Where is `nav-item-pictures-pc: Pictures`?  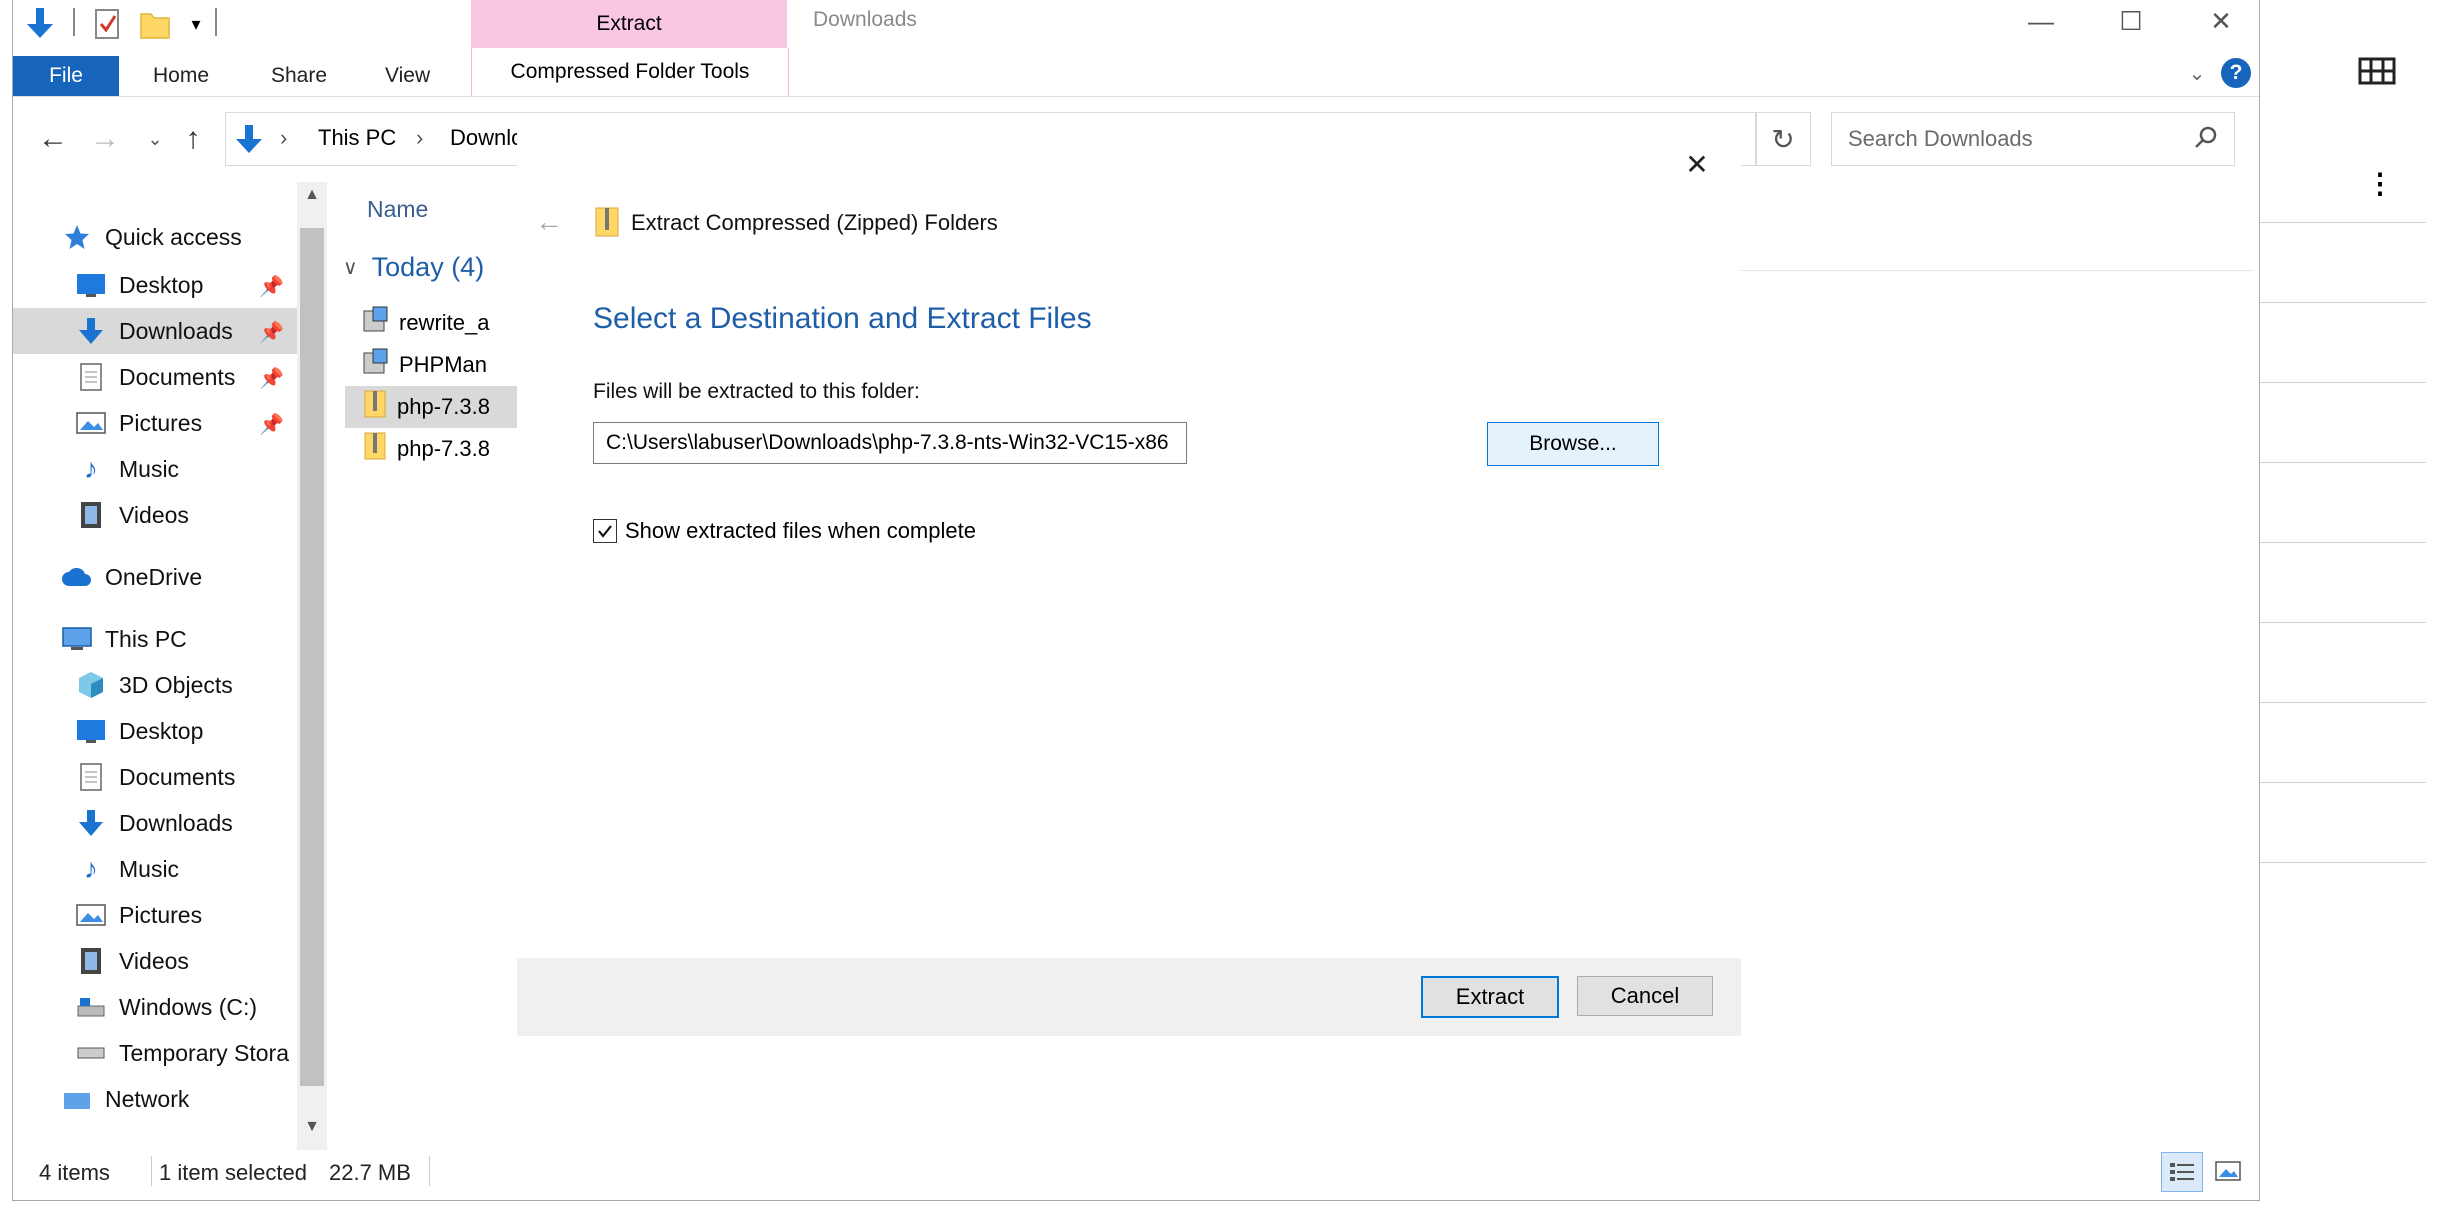 nav-item-pictures-pc: Pictures is located at coordinates (138, 915).